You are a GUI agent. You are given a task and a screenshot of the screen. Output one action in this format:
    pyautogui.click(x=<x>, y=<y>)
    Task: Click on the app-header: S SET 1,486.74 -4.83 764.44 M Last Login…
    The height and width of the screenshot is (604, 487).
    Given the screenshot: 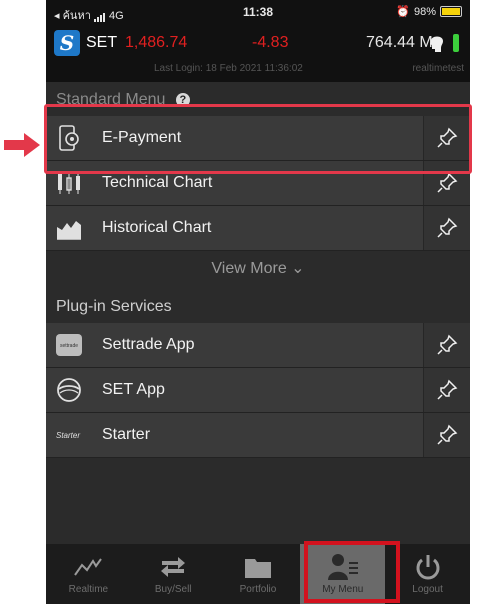 What is the action you would take?
    pyautogui.click(x=258, y=53)
    